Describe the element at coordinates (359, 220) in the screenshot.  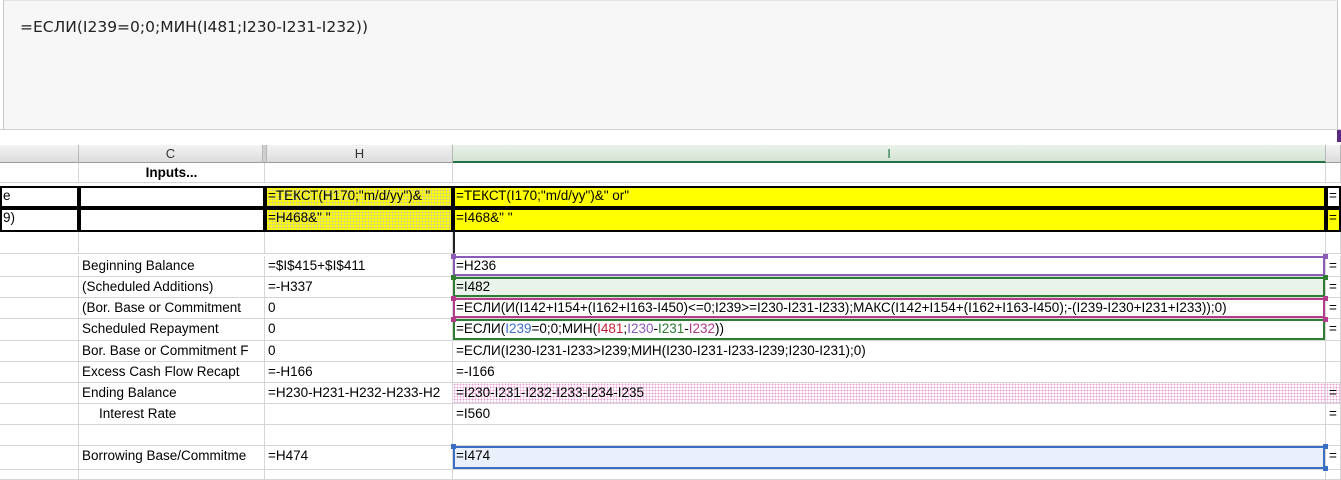
I see `cell-h-label-formula: =H468&" "` at that location.